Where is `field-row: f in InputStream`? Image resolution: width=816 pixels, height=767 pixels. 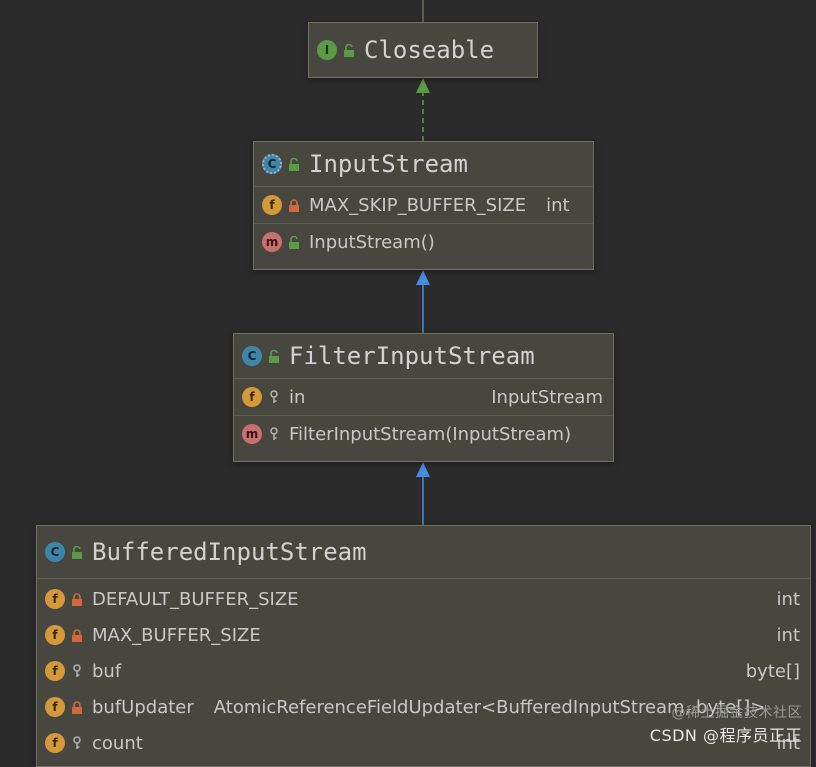
field-row: f in InputStream is located at coordinates (423, 397).